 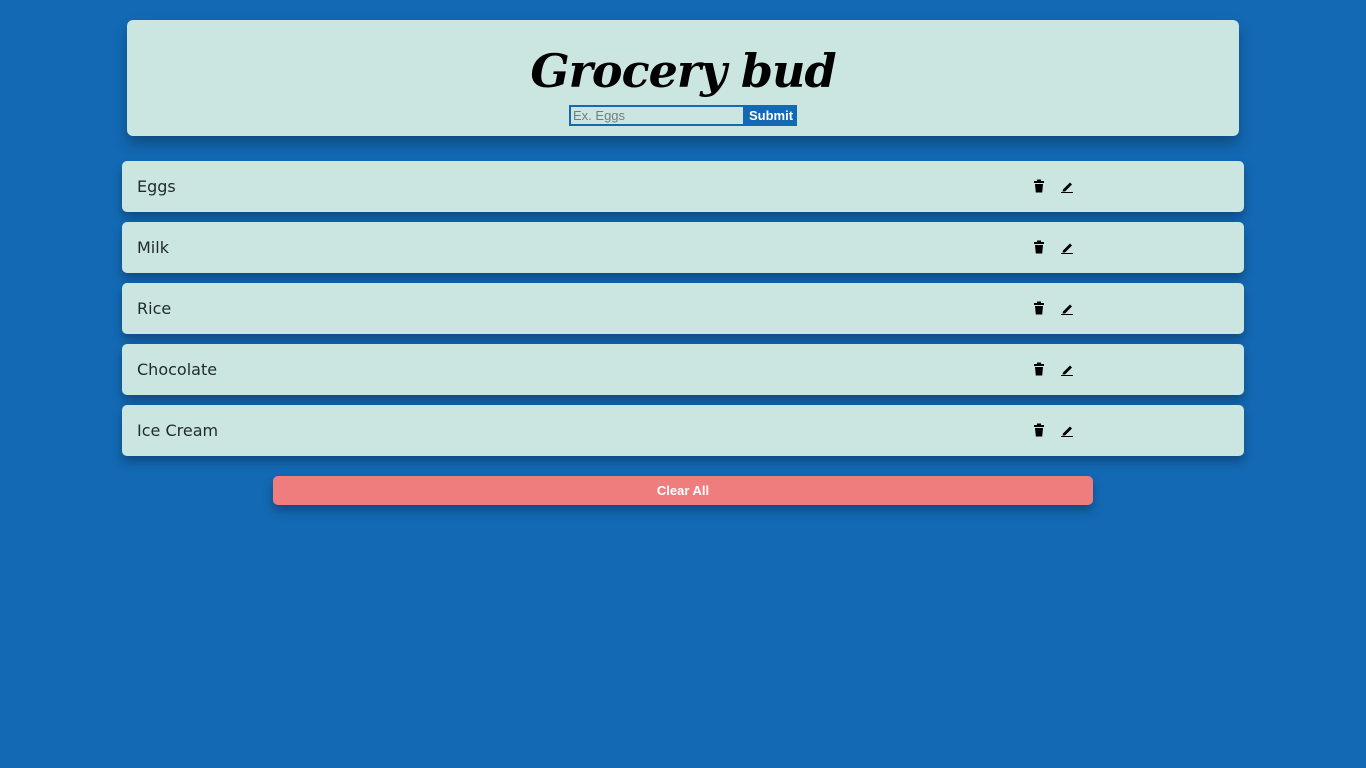 I want to click on header-card: Grocery bud Submit, so click(x=683, y=78).